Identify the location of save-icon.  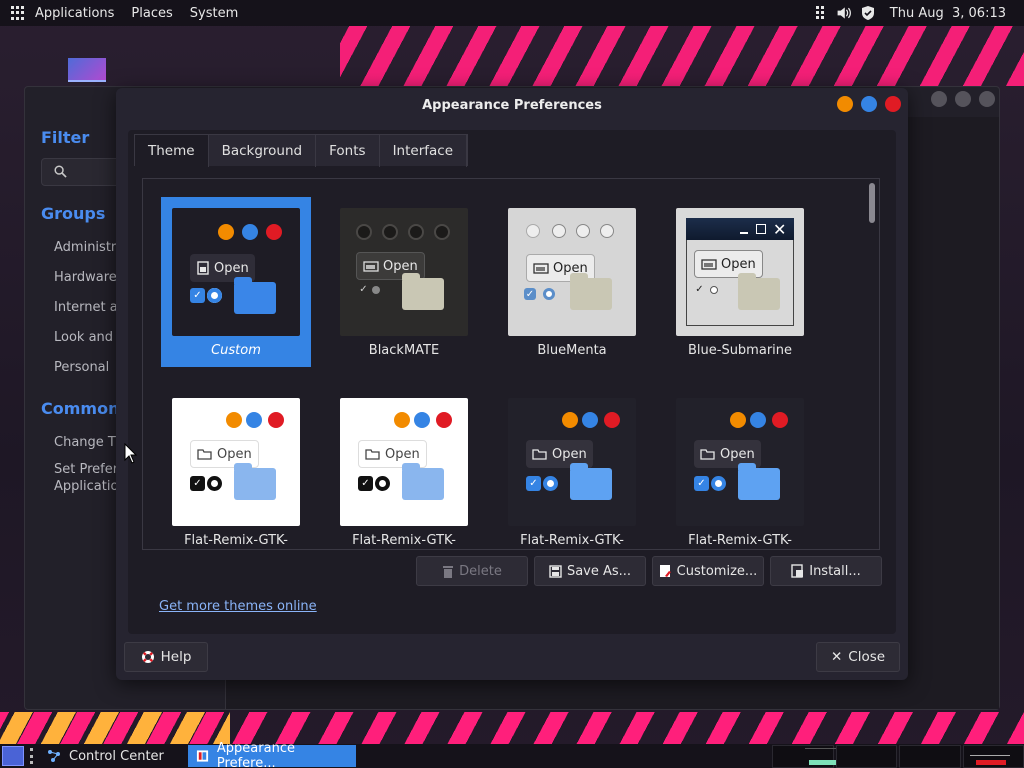
(555, 571).